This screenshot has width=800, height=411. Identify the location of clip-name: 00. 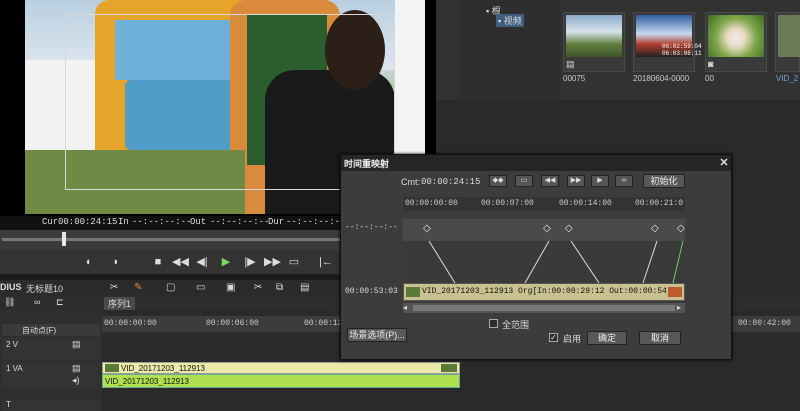
(709, 78).